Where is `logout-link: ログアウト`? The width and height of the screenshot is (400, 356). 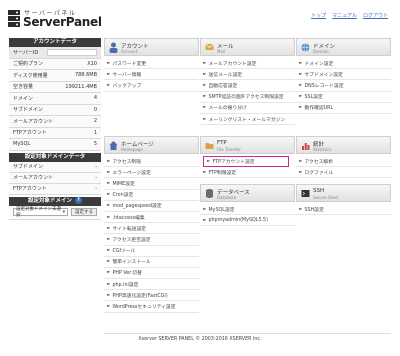
logout-link: ログアウト is located at coordinates (375, 15).